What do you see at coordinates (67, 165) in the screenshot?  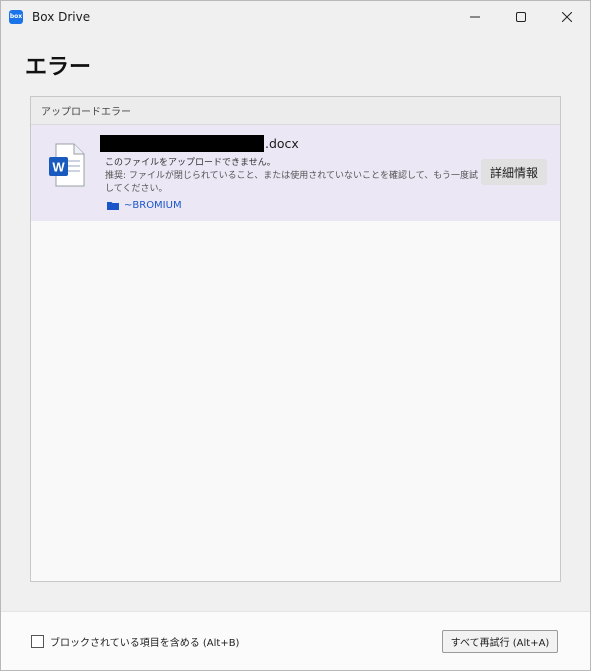 I see `word-file-icon: W` at bounding box center [67, 165].